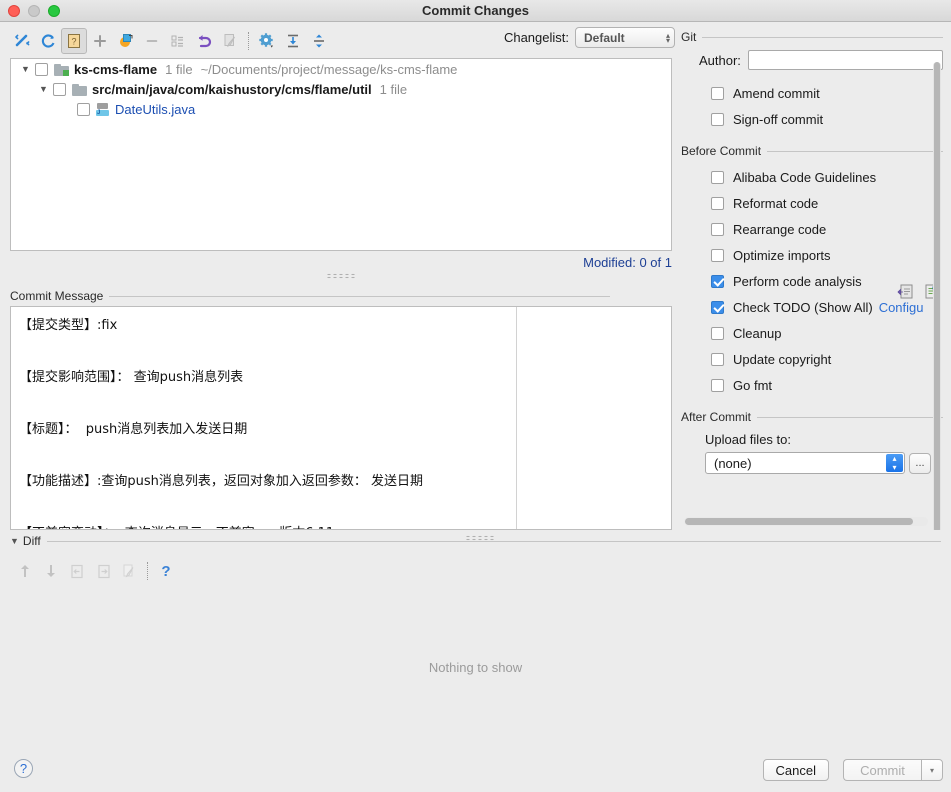  I want to click on before-commit-item: Reformat code, so click(827, 203).